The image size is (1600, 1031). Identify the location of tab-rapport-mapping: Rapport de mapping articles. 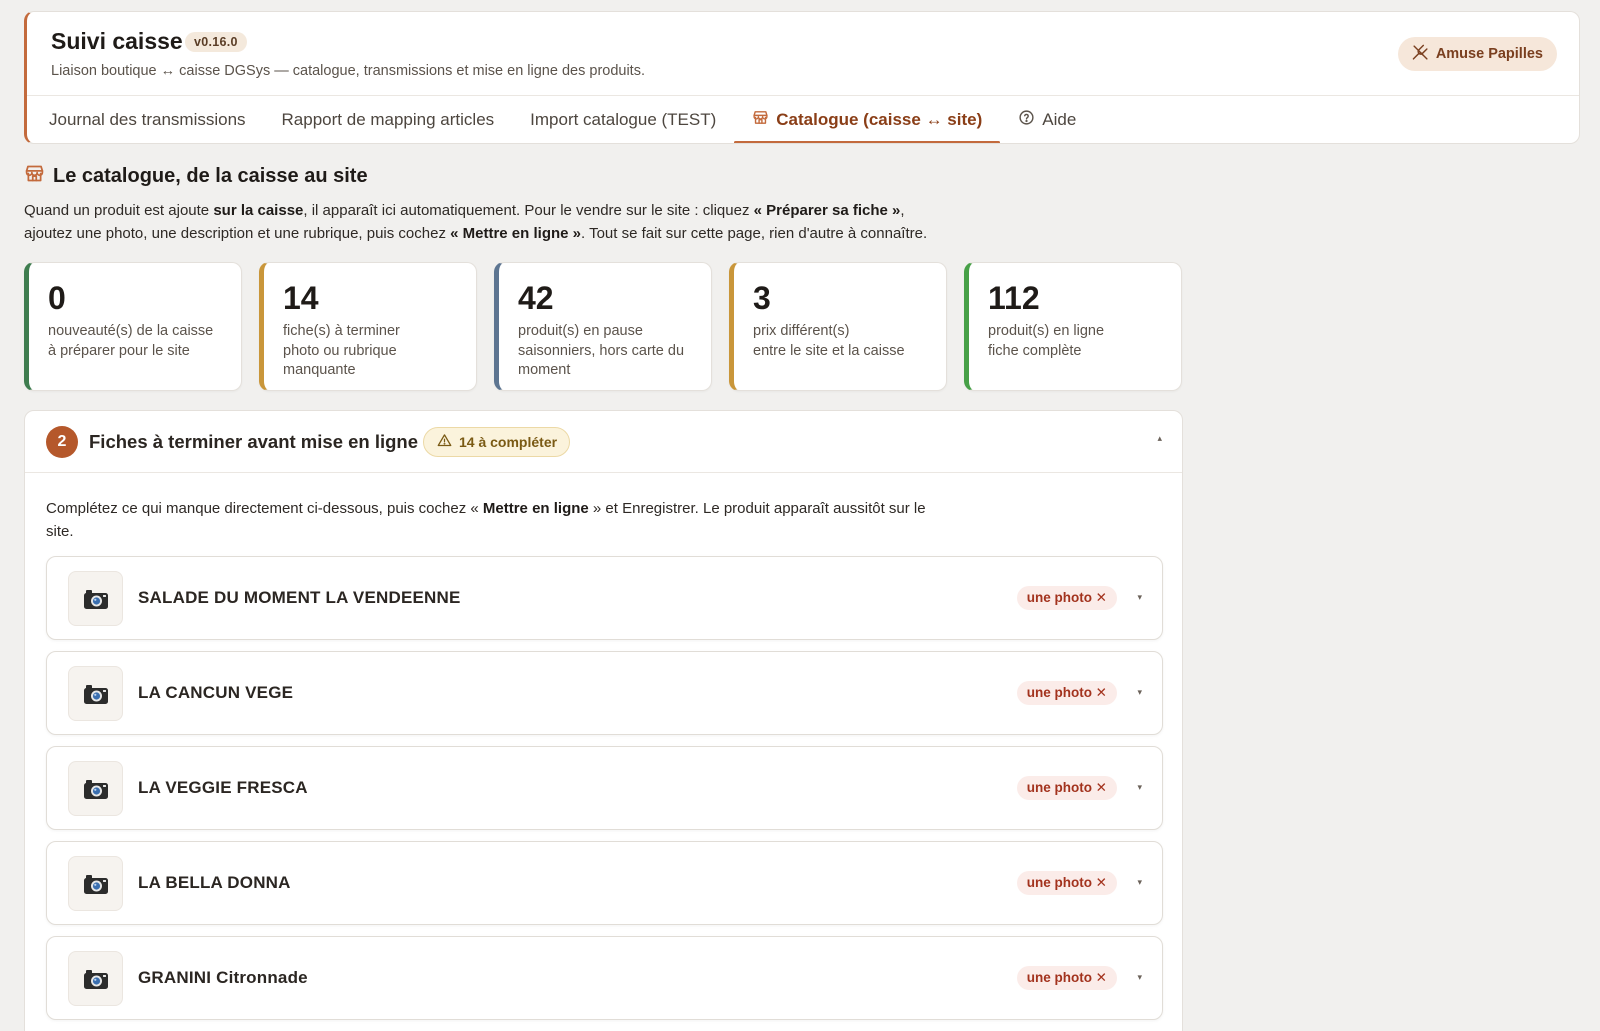
(388, 119).